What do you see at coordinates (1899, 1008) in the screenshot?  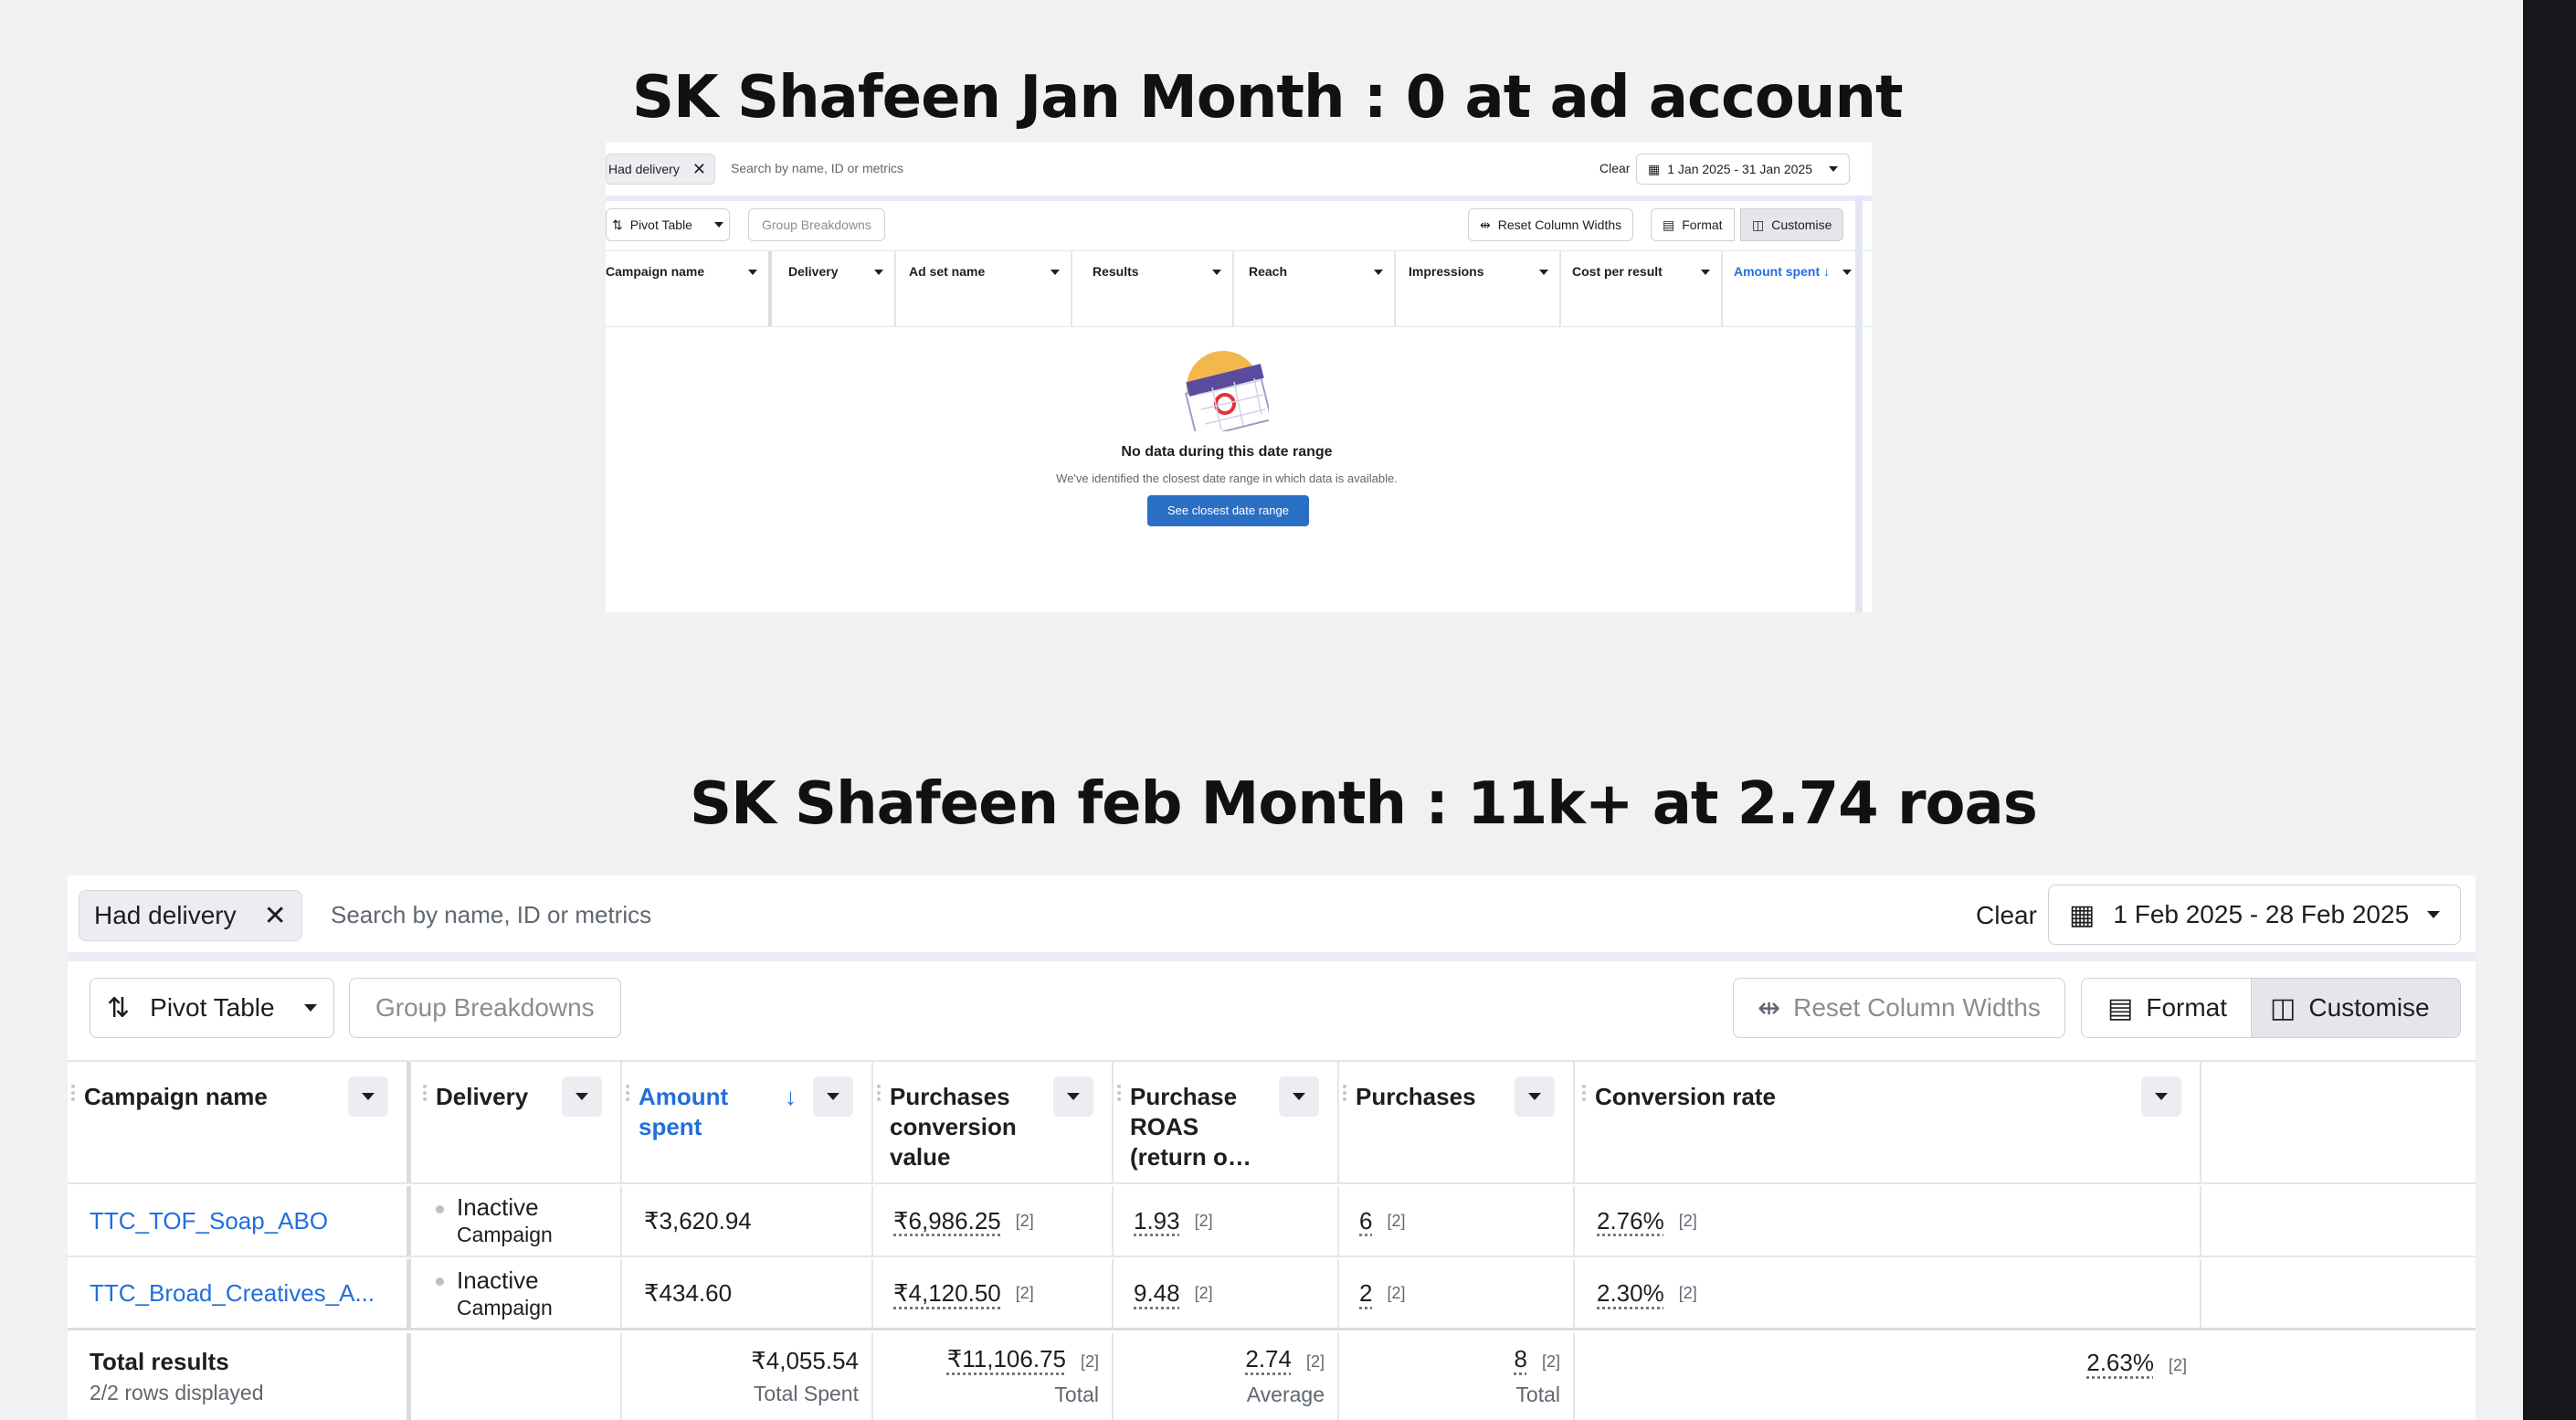 I see `feb-reset-widths-button: ⇹ Reset Column Widths` at bounding box center [1899, 1008].